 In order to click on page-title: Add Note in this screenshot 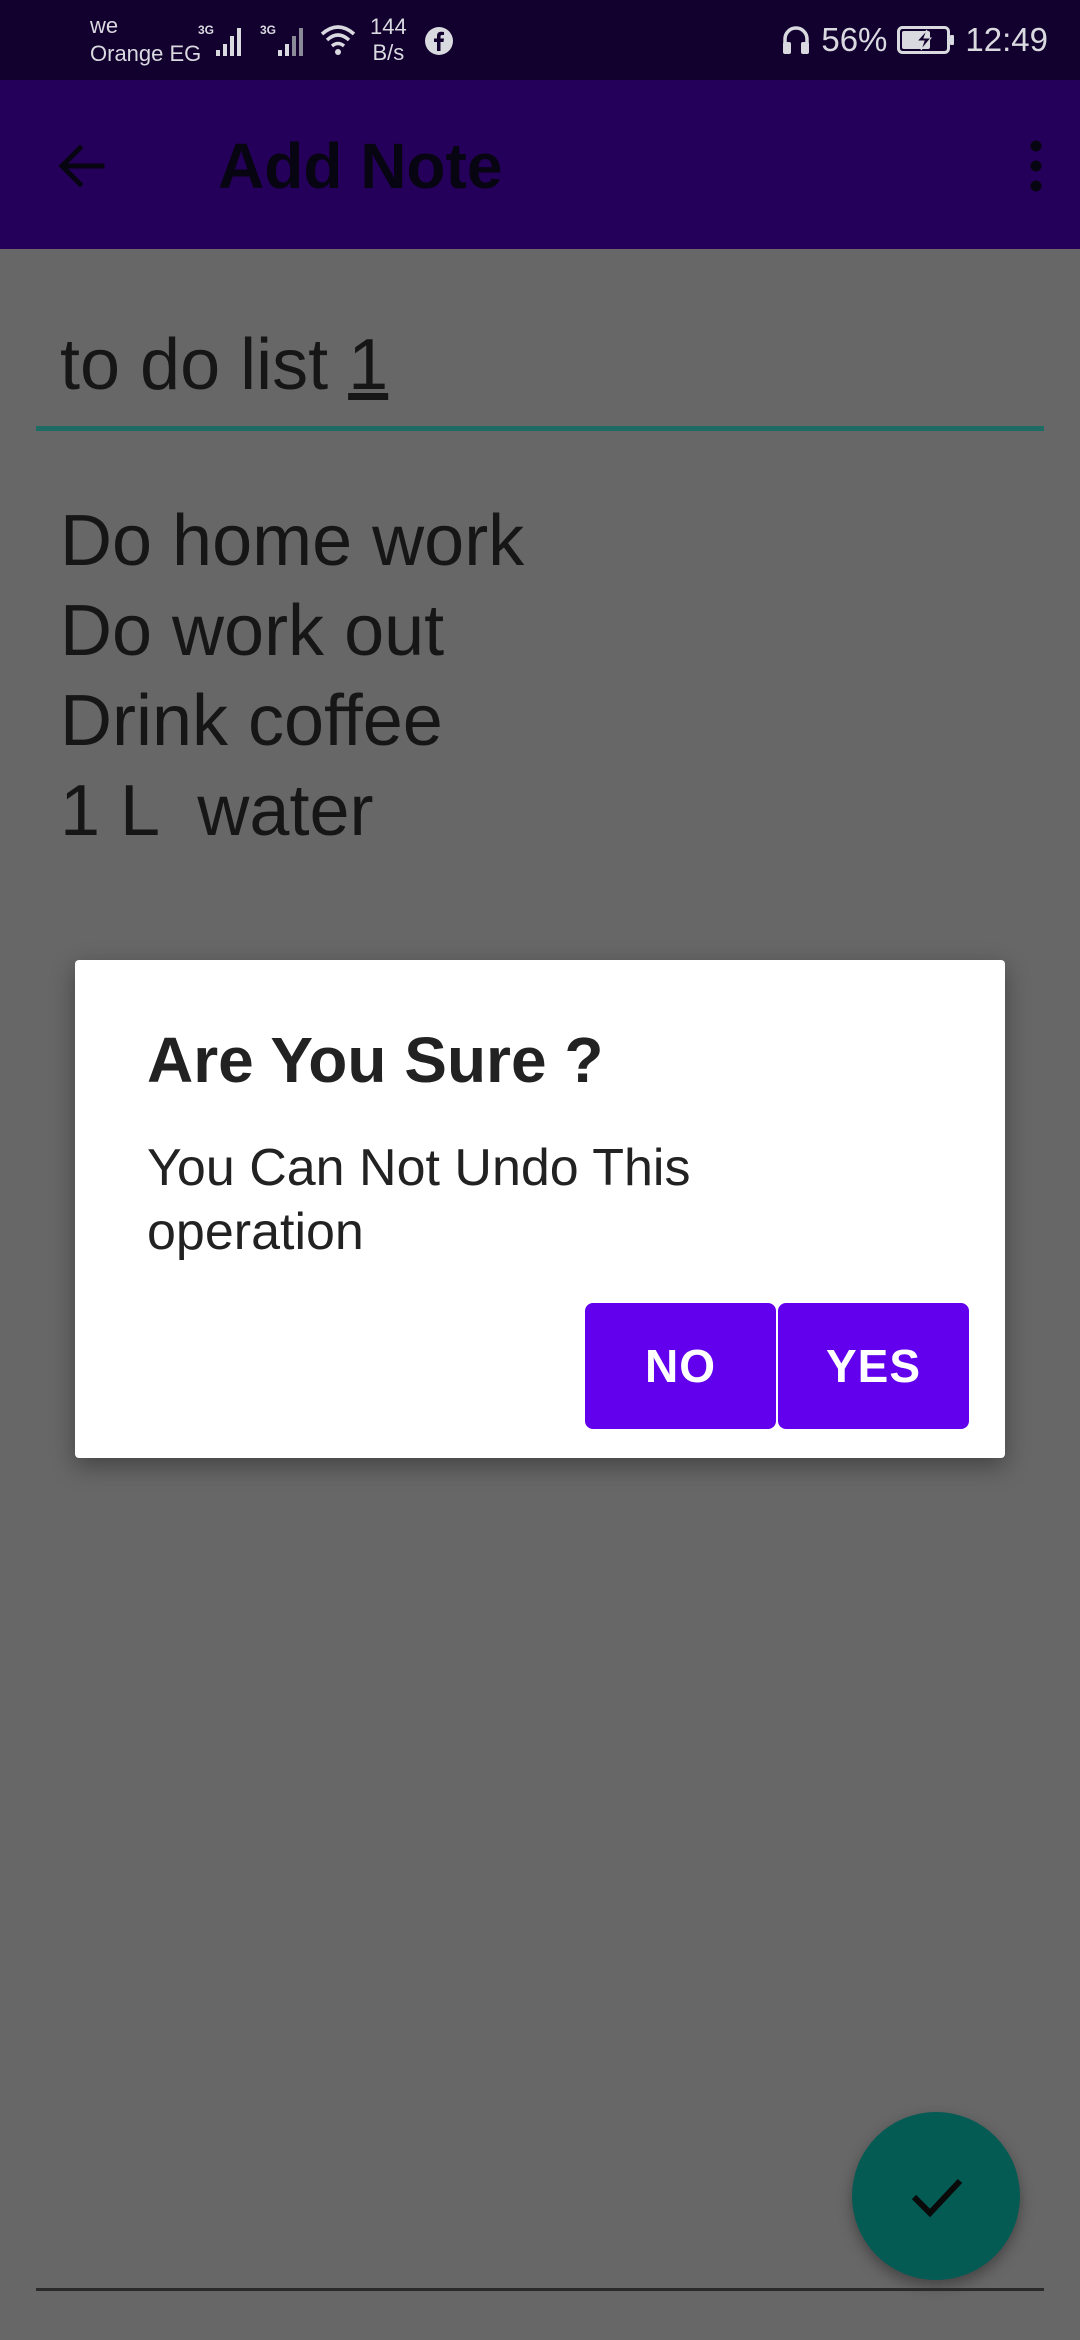, I will do `click(360, 166)`.